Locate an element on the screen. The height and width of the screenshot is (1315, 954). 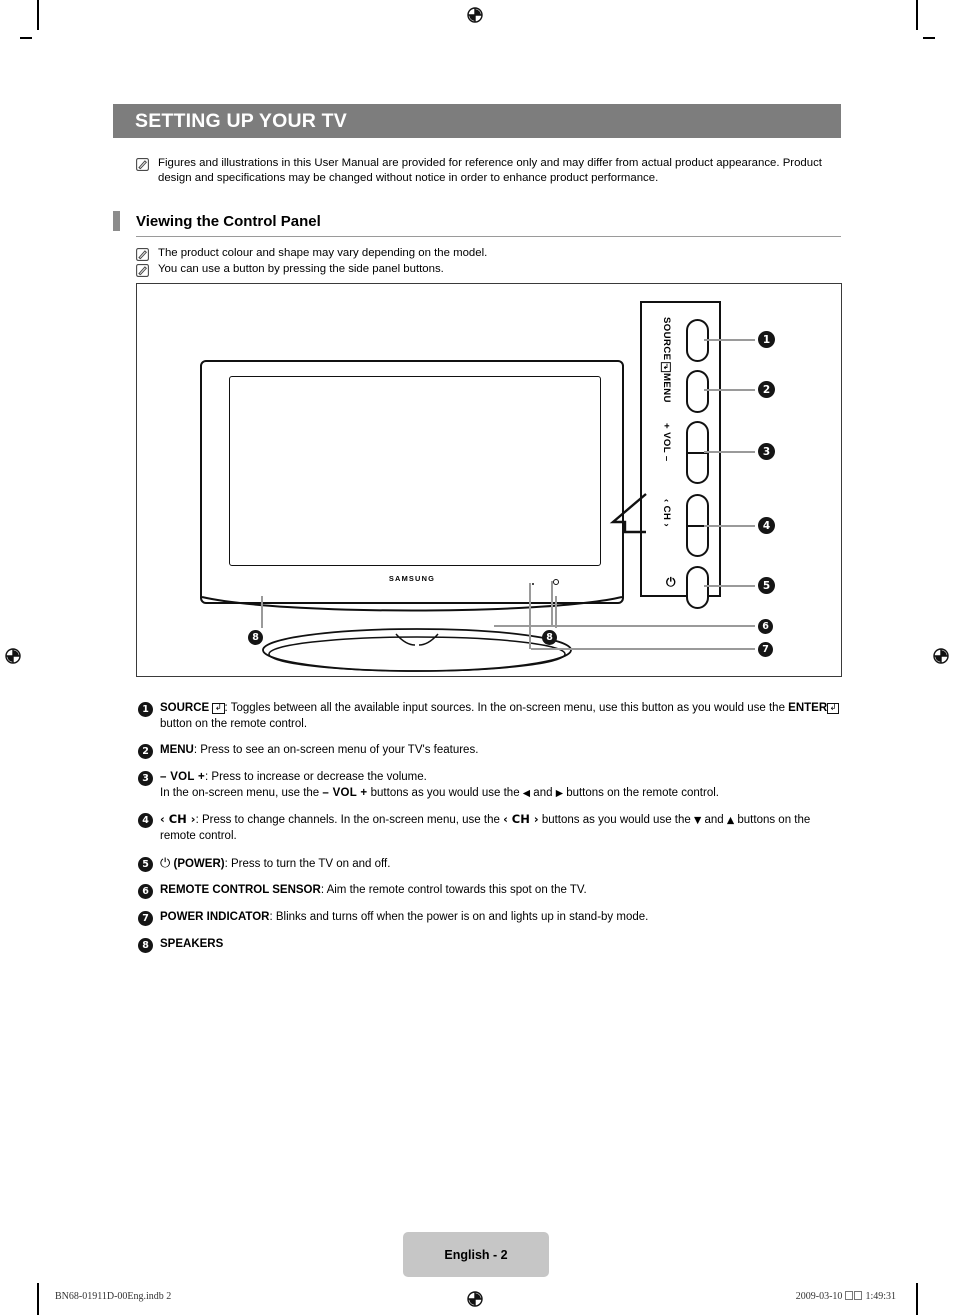
crop-mark-top-left-horizontal is located at coordinates (26, 38).